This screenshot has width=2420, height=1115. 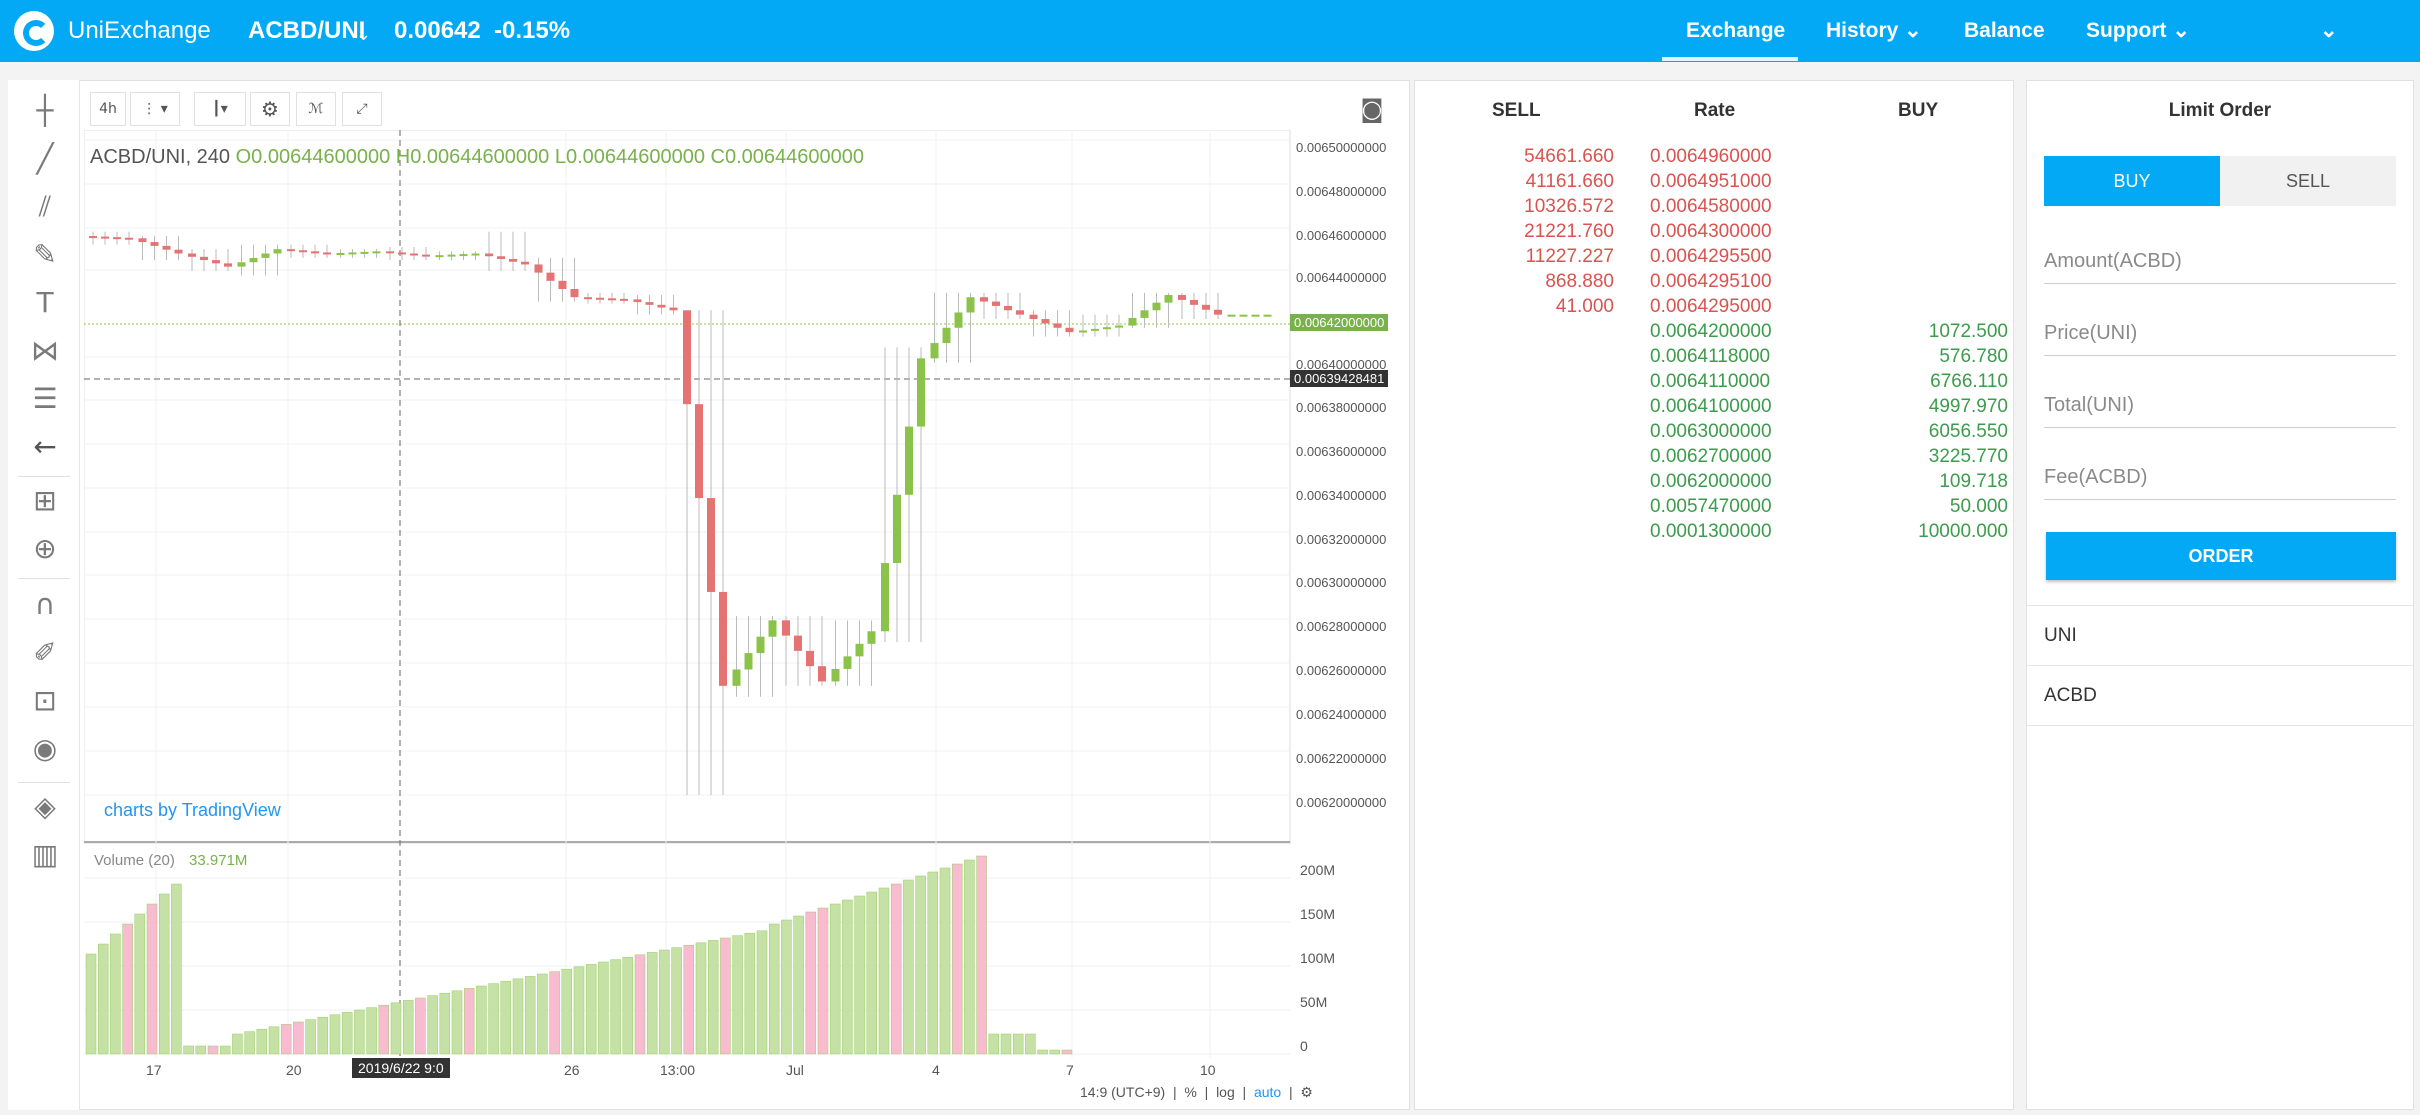 What do you see at coordinates (1339, 322) in the screenshot?
I see `current-price-label: 0.00642000000` at bounding box center [1339, 322].